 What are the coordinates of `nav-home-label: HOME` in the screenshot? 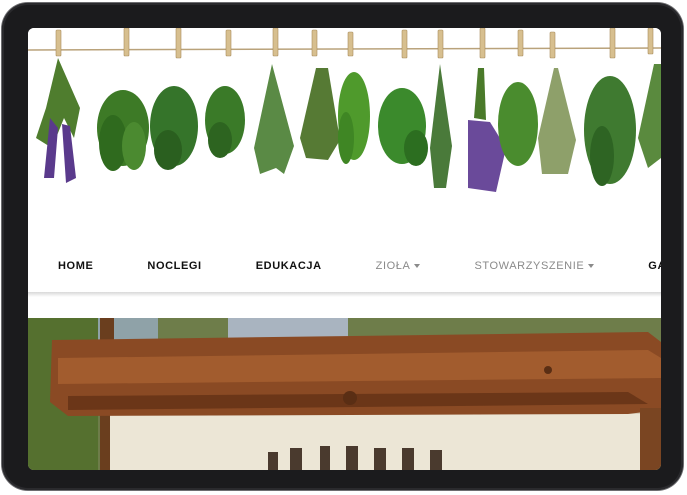 It's located at (76, 266).